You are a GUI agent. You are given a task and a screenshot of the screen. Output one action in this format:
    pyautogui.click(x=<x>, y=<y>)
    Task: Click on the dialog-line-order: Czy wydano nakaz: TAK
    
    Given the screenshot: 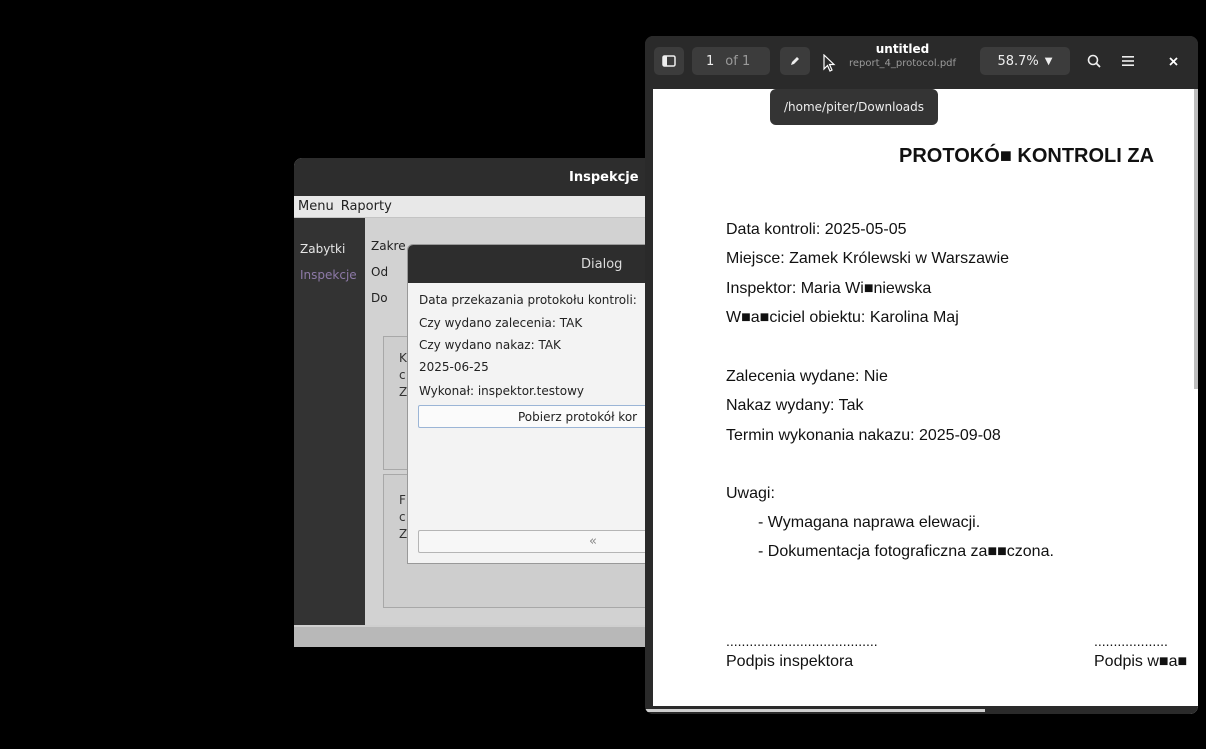 What is the action you would take?
    pyautogui.click(x=490, y=345)
    